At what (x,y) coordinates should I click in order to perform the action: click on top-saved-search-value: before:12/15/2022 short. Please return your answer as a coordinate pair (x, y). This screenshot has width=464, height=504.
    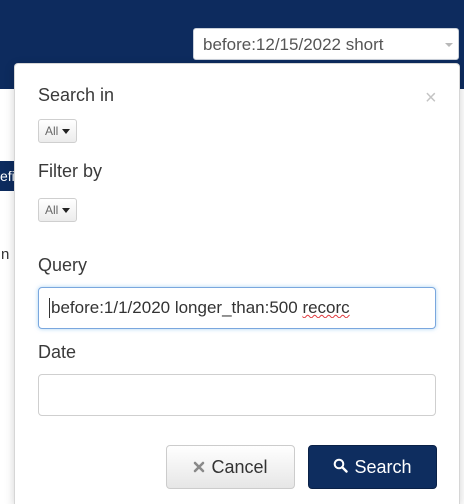
    Looking at the image, I should click on (293, 44).